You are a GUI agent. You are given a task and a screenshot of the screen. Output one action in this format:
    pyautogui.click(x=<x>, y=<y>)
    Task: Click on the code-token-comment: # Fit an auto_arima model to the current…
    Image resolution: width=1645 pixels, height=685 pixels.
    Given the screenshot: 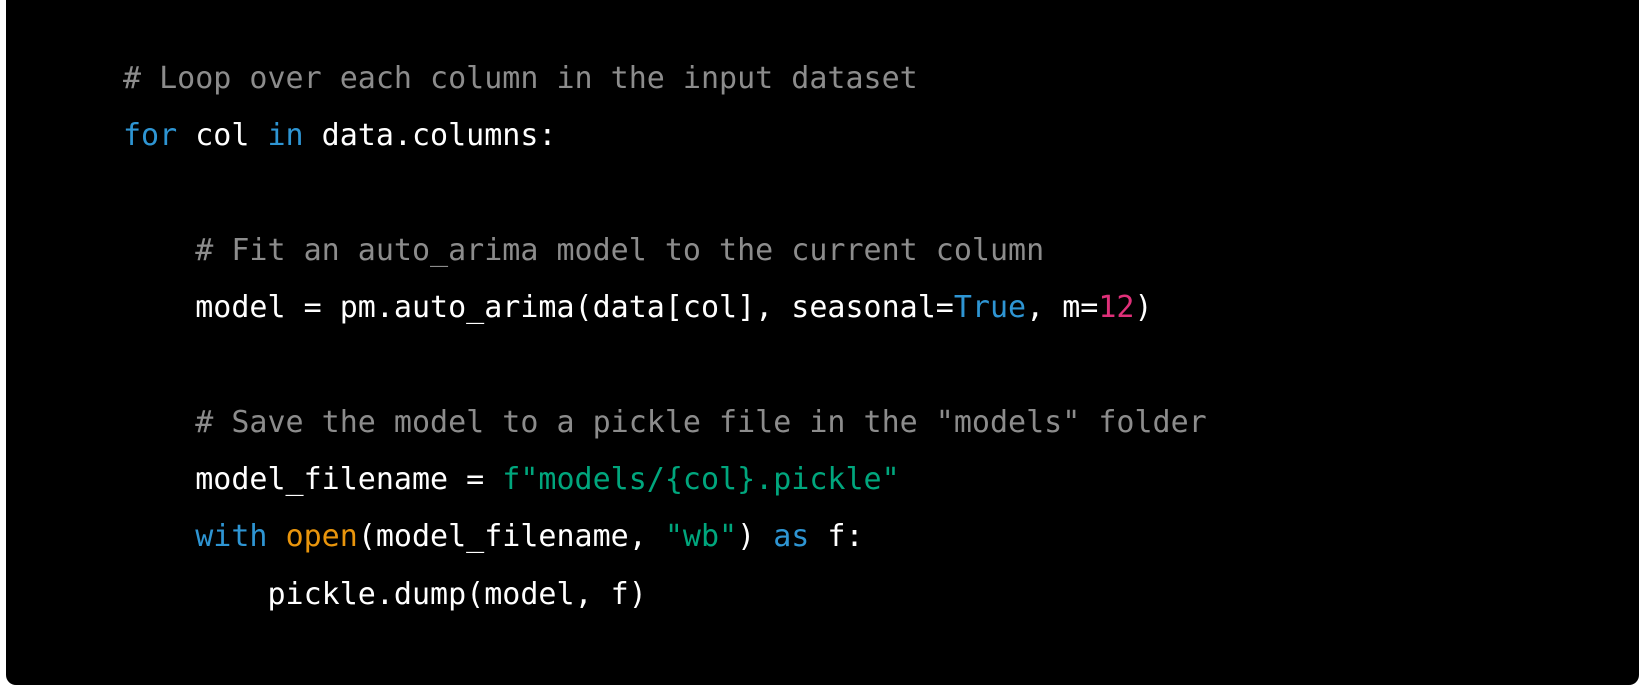 What is the action you would take?
    pyautogui.click(x=584, y=250)
    